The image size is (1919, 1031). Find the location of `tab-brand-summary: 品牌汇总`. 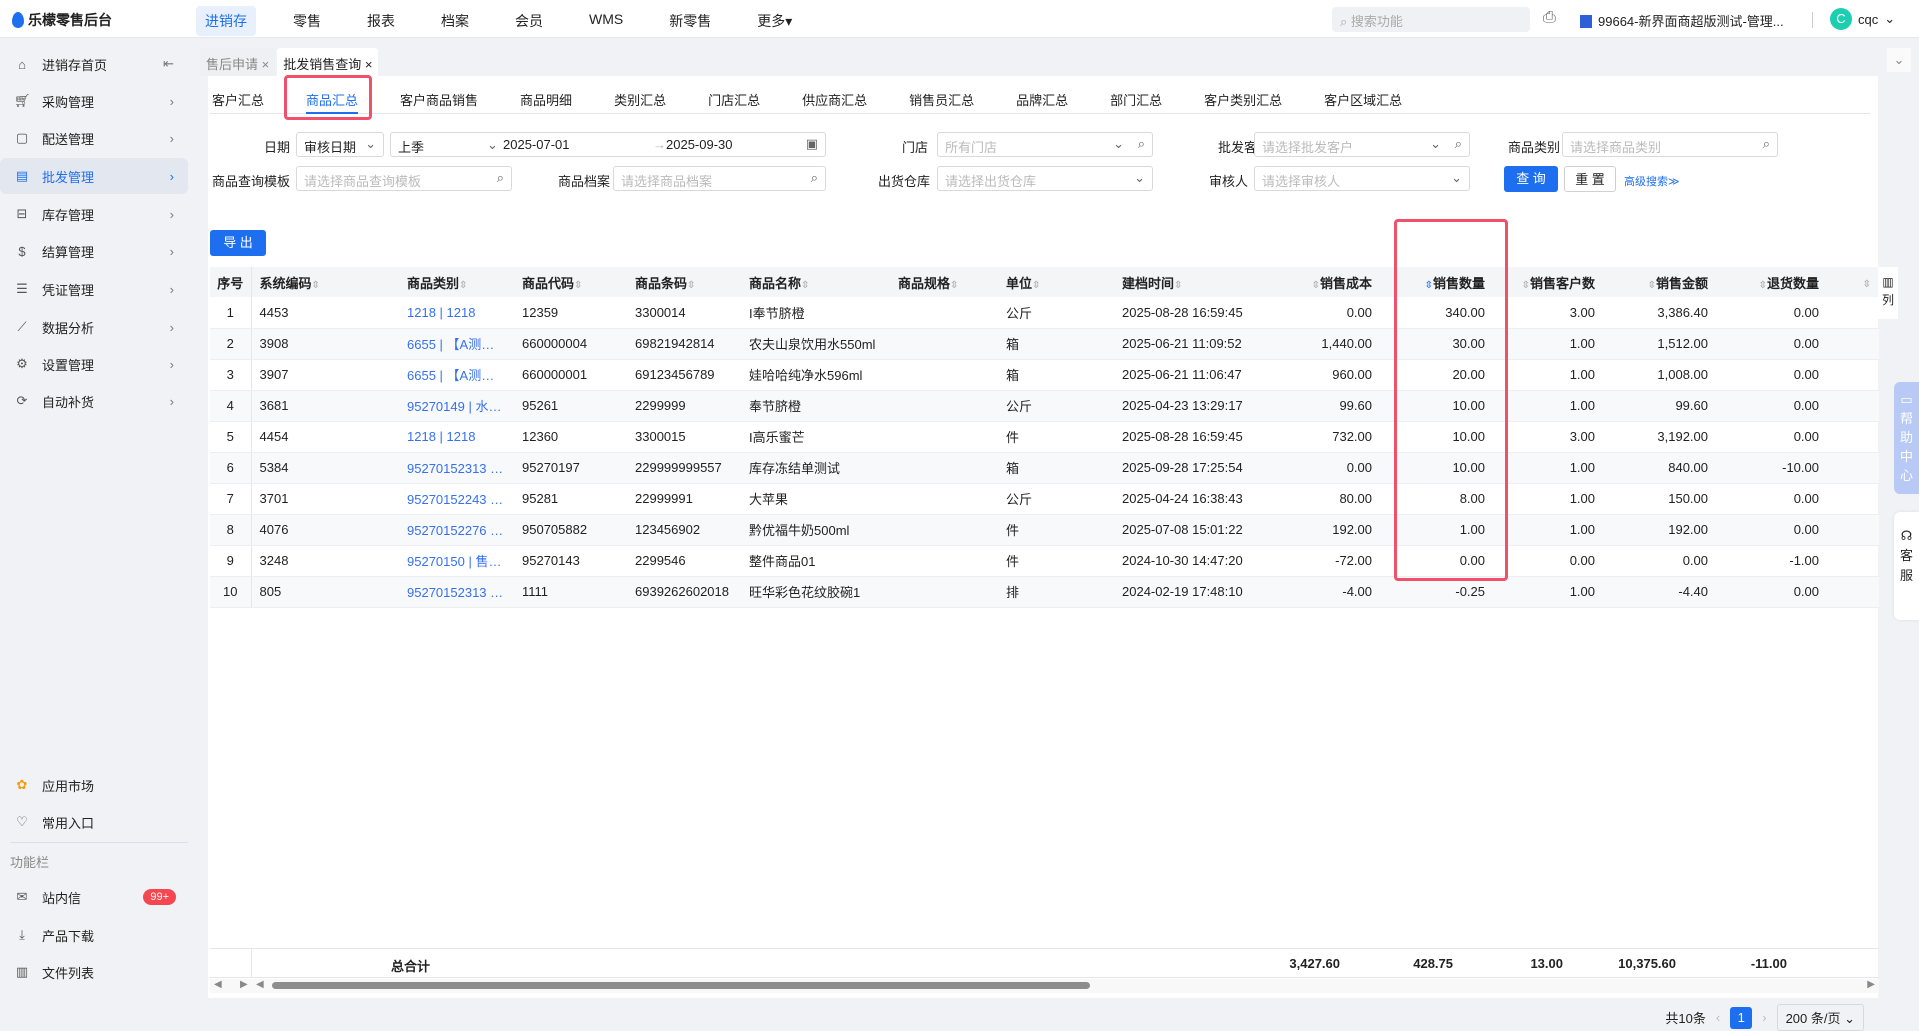

tab-brand-summary: 品牌汇总 is located at coordinates (1042, 98).